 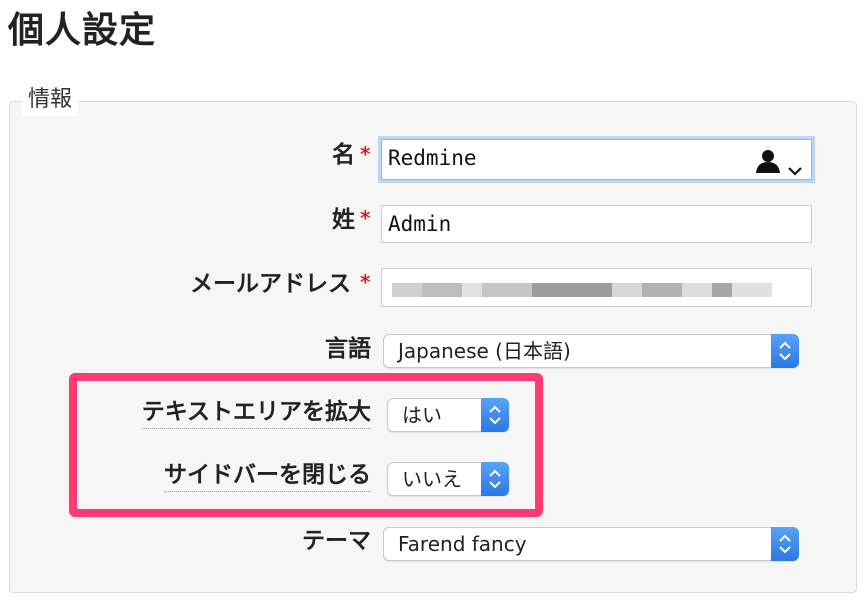 What do you see at coordinates (82, 30) in the screenshot?
I see `page-title: 個人設定` at bounding box center [82, 30].